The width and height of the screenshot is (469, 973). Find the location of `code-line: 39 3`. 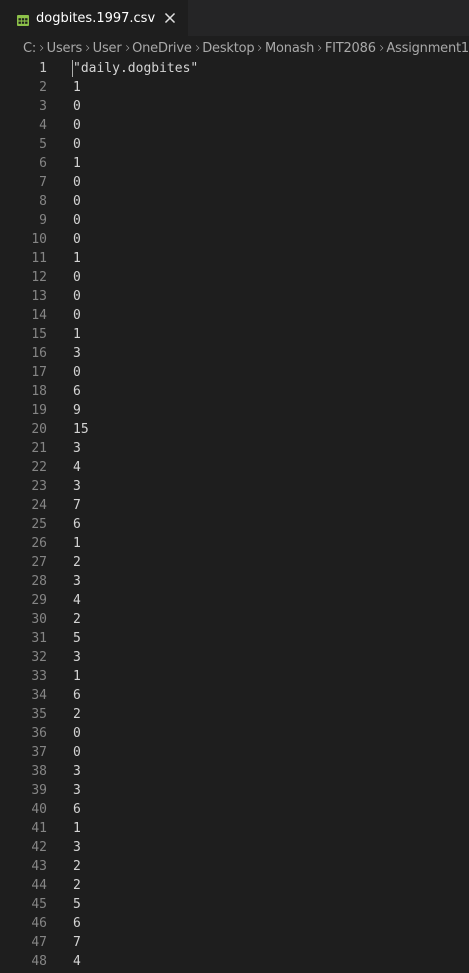

code-line: 39 3 is located at coordinates (234, 790).